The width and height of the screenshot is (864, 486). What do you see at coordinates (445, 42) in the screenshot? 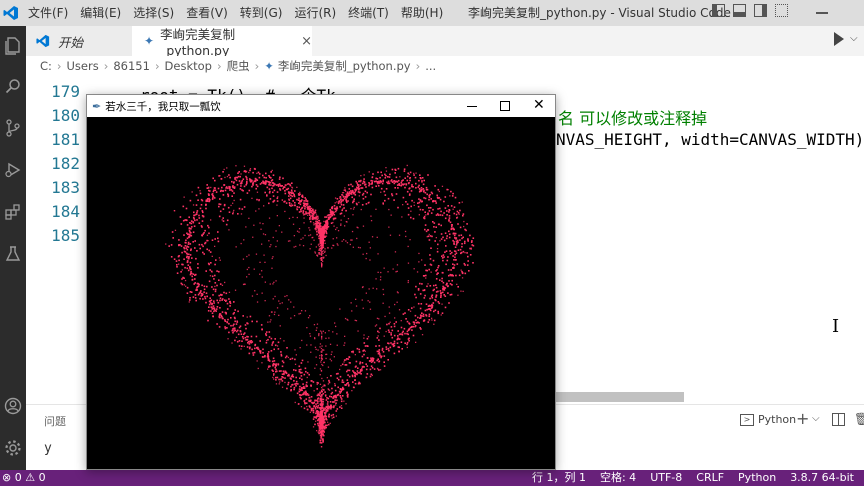
I see `editor-tab-bar: 开始 ✦ 李峋完美复制_python.py × ⌵` at bounding box center [445, 42].